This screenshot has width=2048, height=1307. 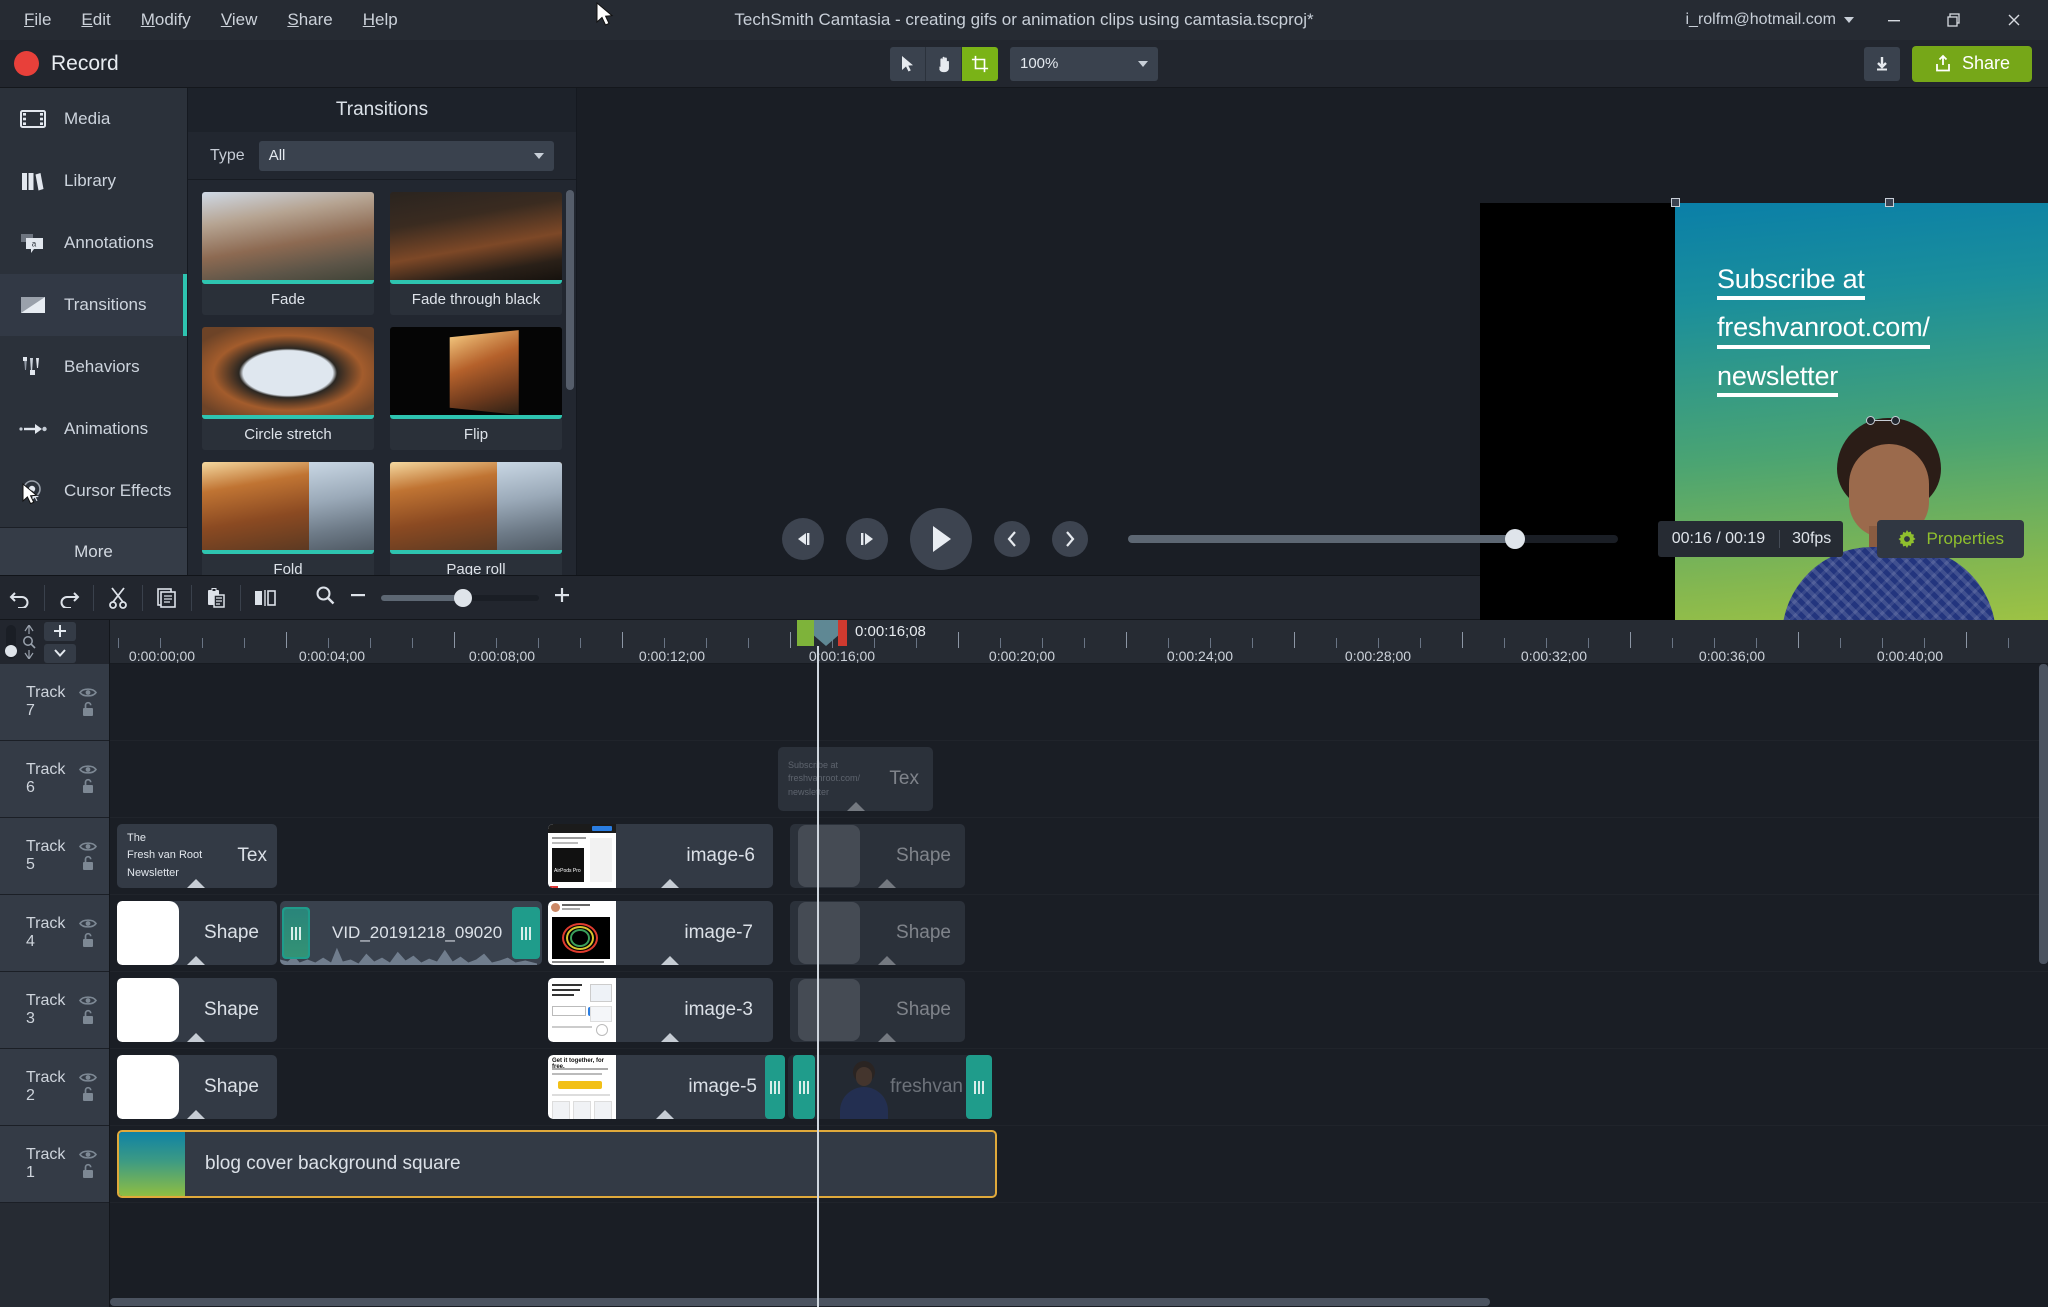 What do you see at coordinates (46, 855) in the screenshot?
I see `track-name: Track 5` at bounding box center [46, 855].